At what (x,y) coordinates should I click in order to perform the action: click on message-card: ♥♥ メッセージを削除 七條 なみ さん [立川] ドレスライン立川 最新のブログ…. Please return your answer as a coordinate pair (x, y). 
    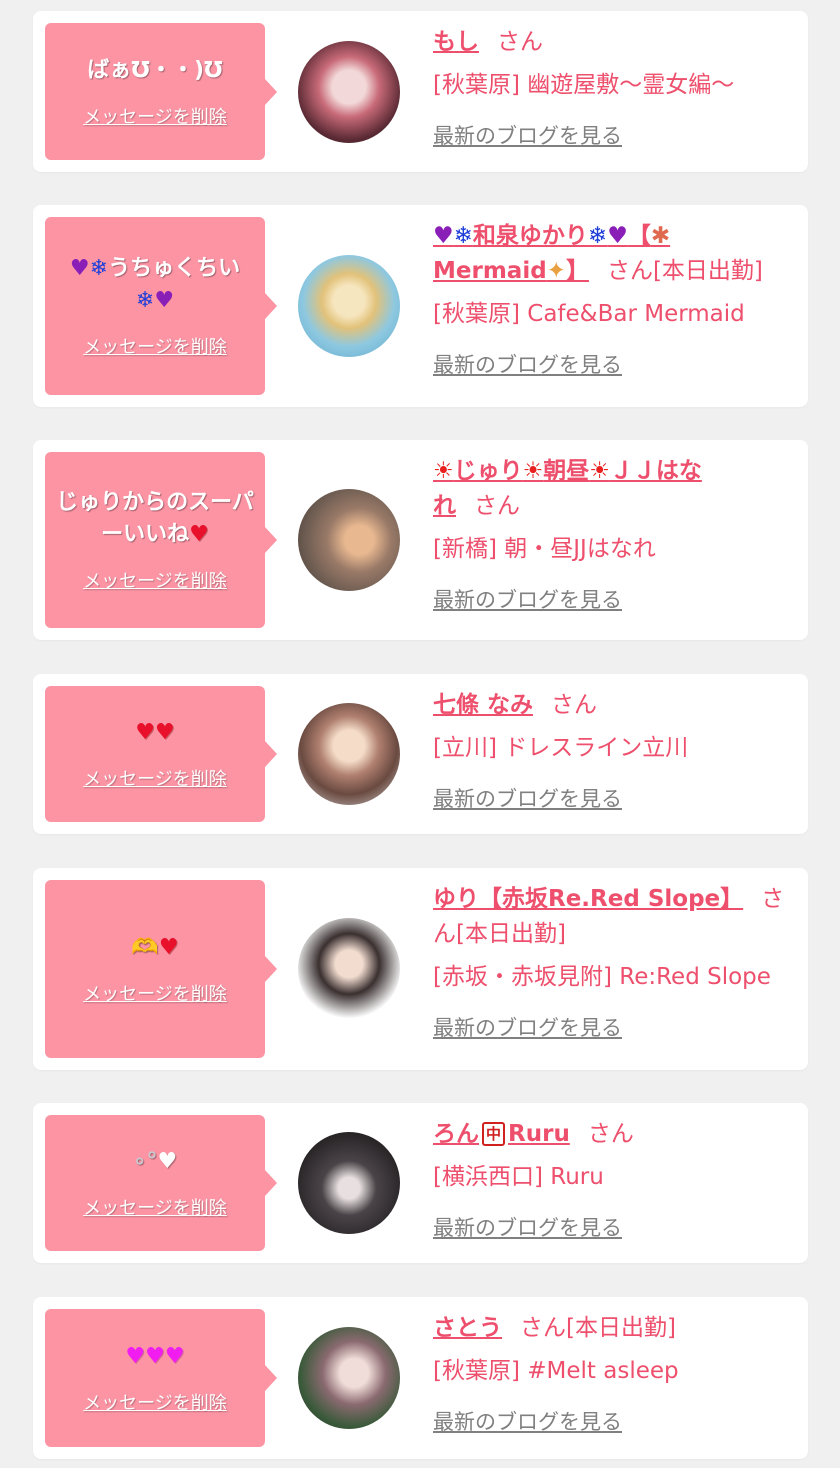
    Looking at the image, I should click on (420, 754).